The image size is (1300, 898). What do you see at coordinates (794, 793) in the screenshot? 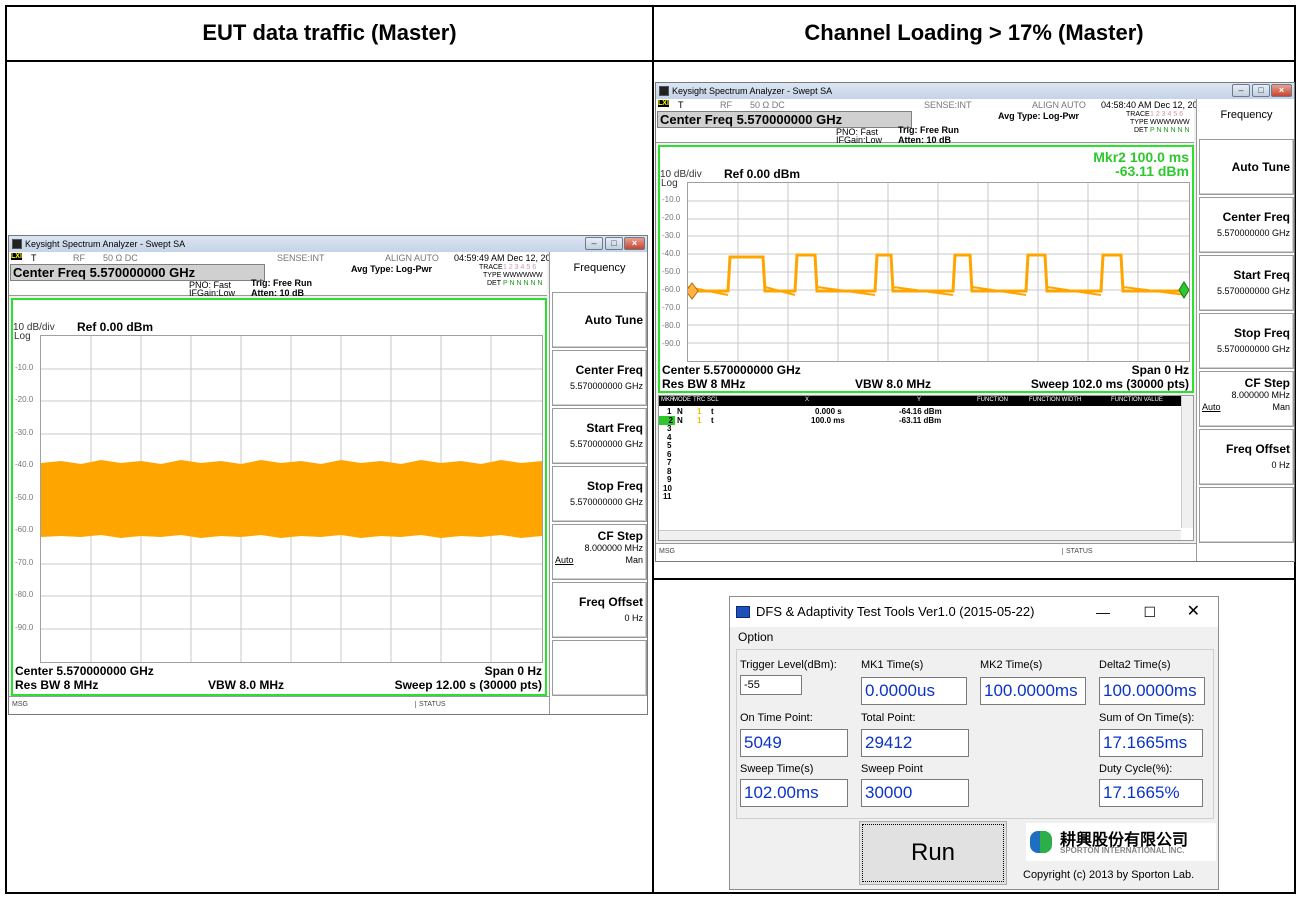
I see `sweep-time-value: 102.00ms` at bounding box center [794, 793].